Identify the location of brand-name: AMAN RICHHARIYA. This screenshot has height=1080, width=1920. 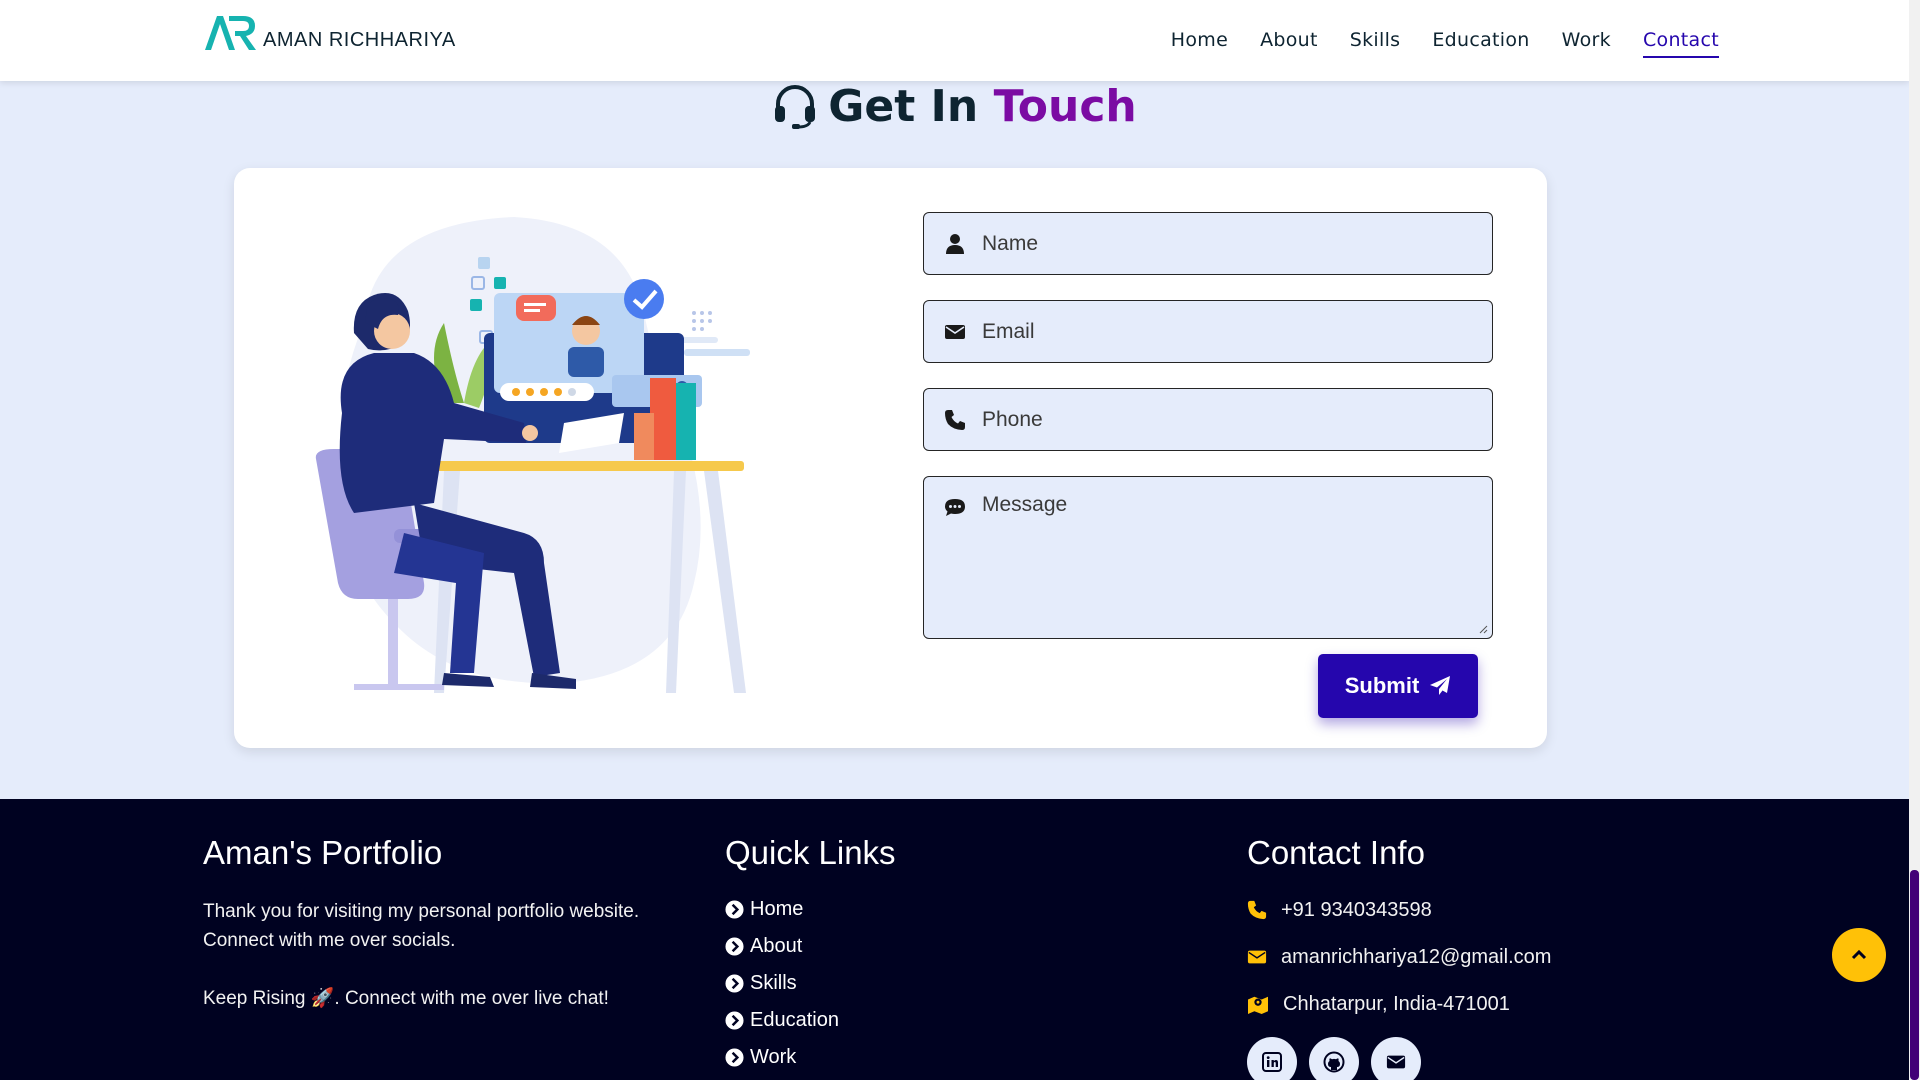
(359, 40).